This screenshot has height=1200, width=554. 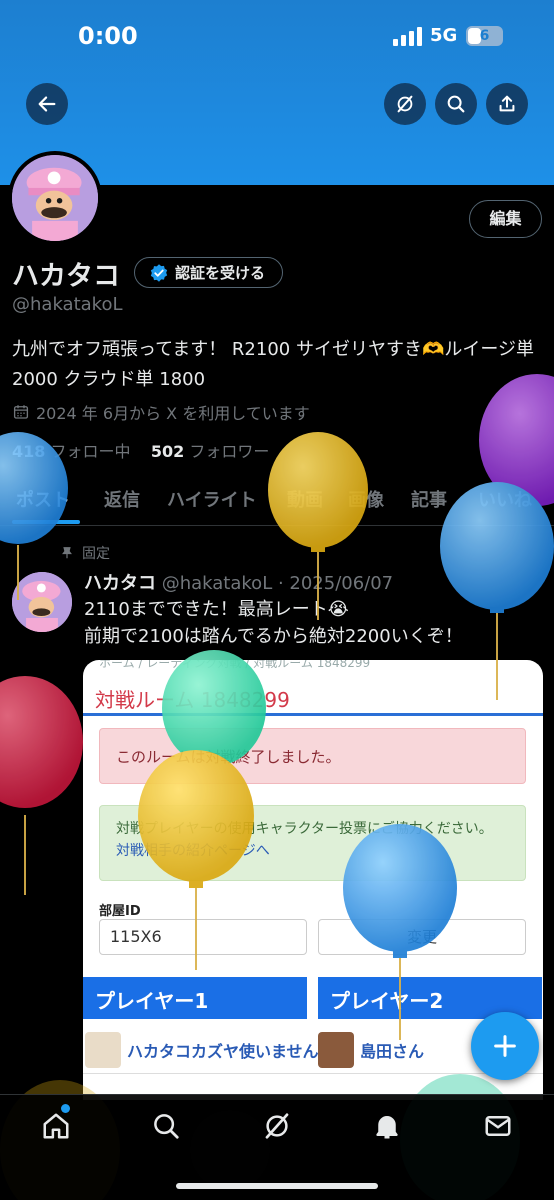 I want to click on profile-tabs: ポスト 返信 ハイライト 動画 画像 記事 いいね, so click(x=277, y=501).